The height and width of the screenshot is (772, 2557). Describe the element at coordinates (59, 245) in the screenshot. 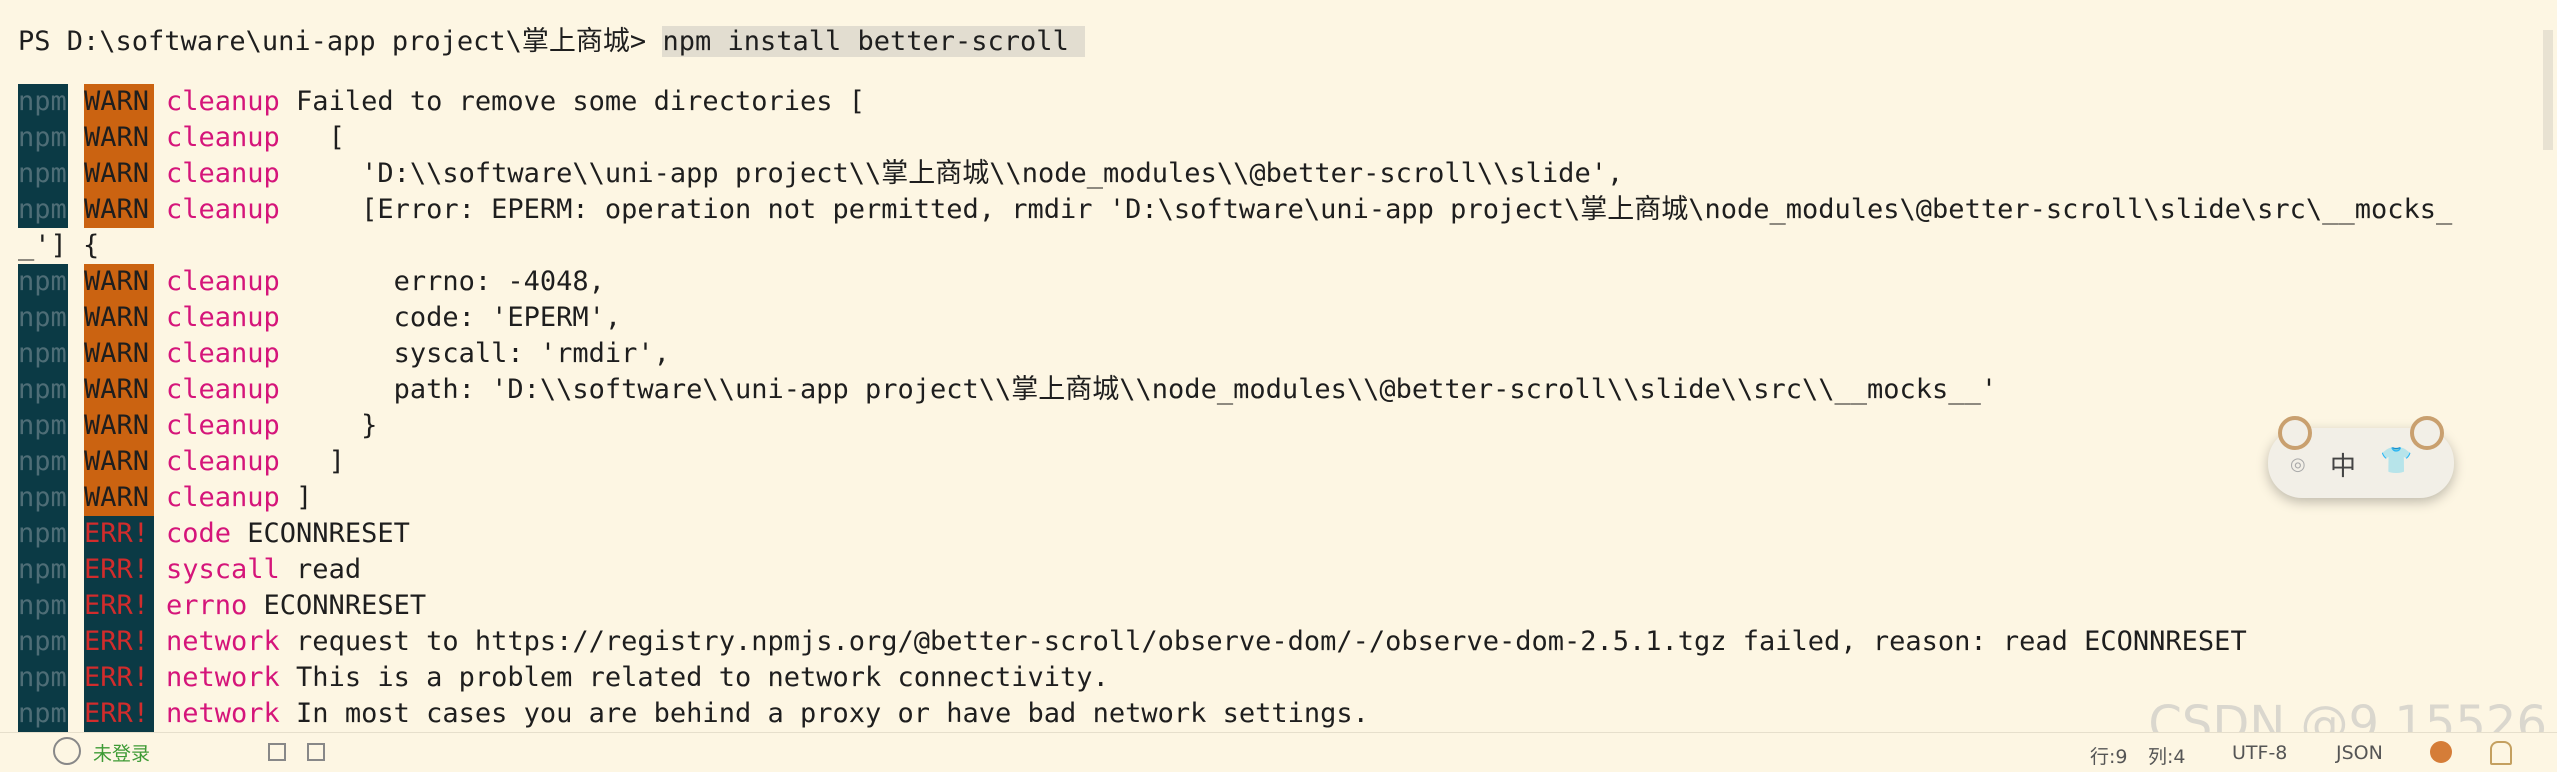

I see `log-continuation: _'] {` at that location.